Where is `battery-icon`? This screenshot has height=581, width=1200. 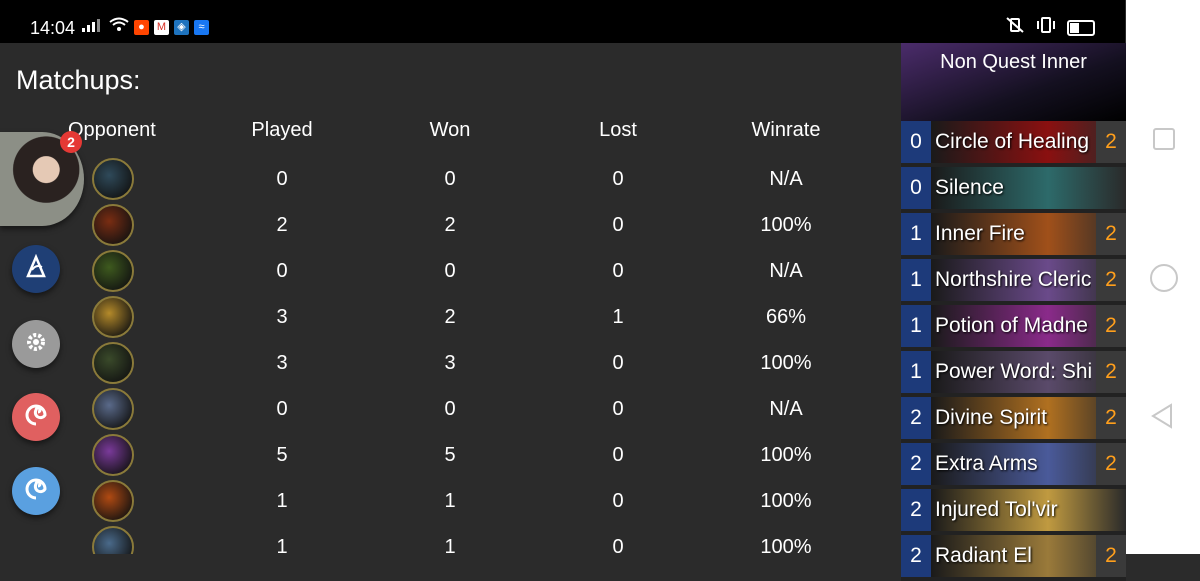
battery-icon is located at coordinates (1081, 27).